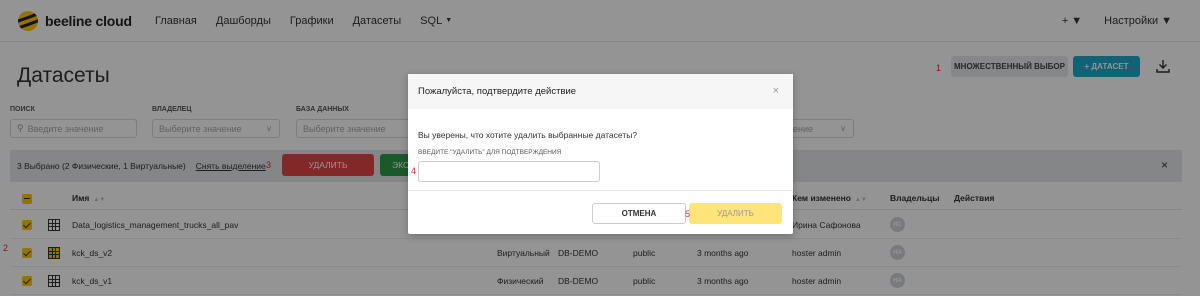 Image resolution: width=1200 pixels, height=296 pixels. What do you see at coordinates (490, 152) in the screenshot?
I see `confirm-input-label: ВВЕДИТЕ "УДАЛИТЬ" ДЛЯ ПОДТВЕРЖДЕНИЯ` at bounding box center [490, 152].